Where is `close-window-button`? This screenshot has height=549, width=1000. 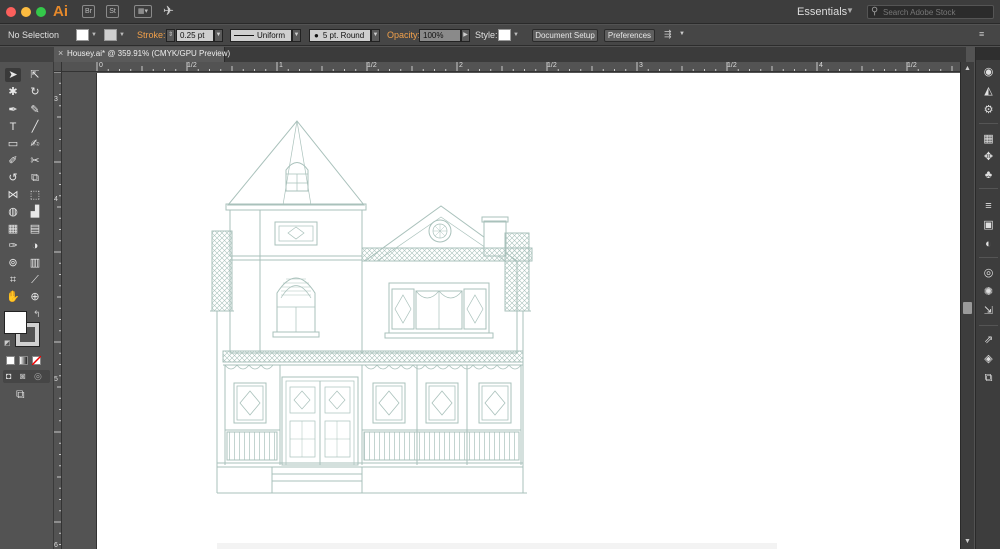
close-window-button is located at coordinates (11, 12).